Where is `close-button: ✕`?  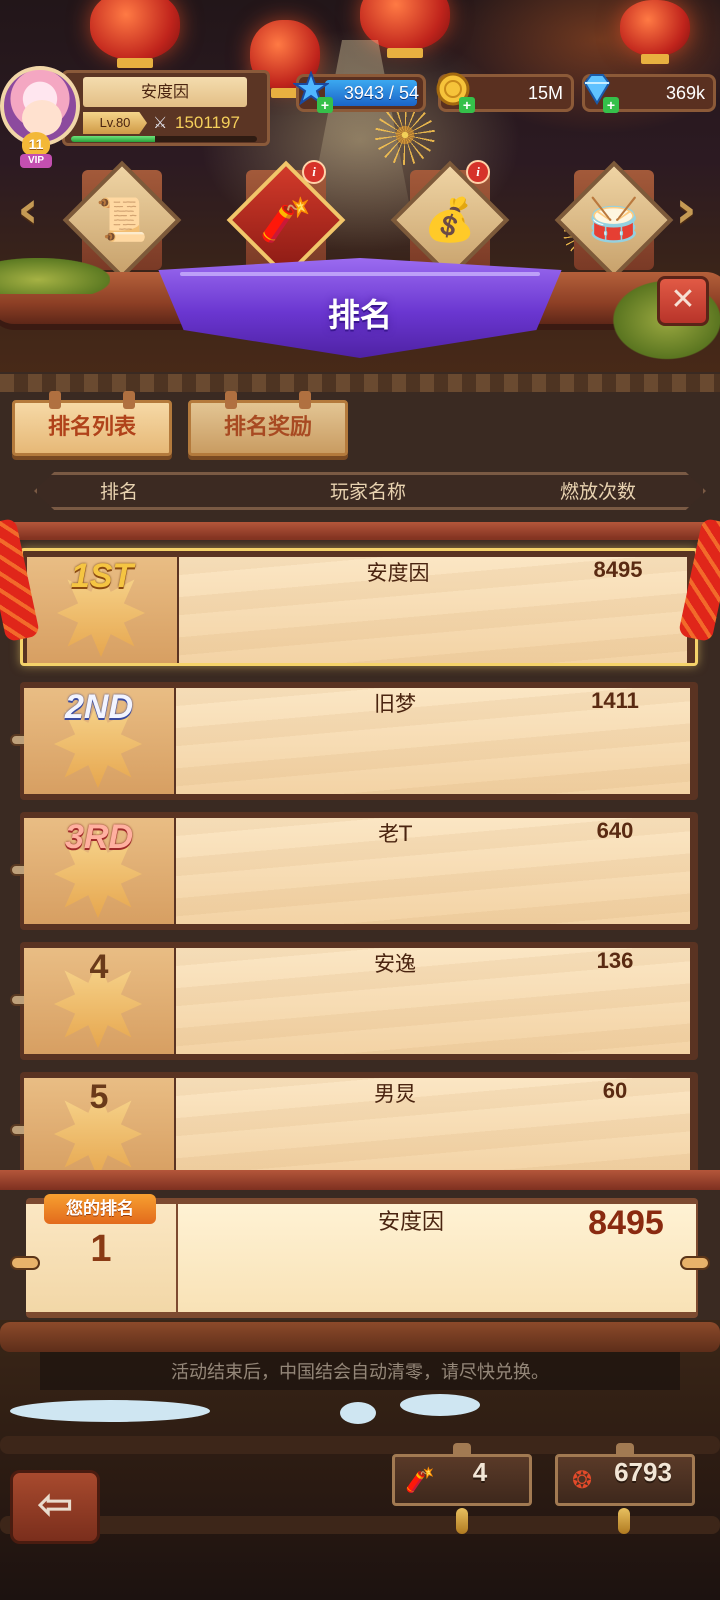 close-button: ✕ is located at coordinates (683, 301).